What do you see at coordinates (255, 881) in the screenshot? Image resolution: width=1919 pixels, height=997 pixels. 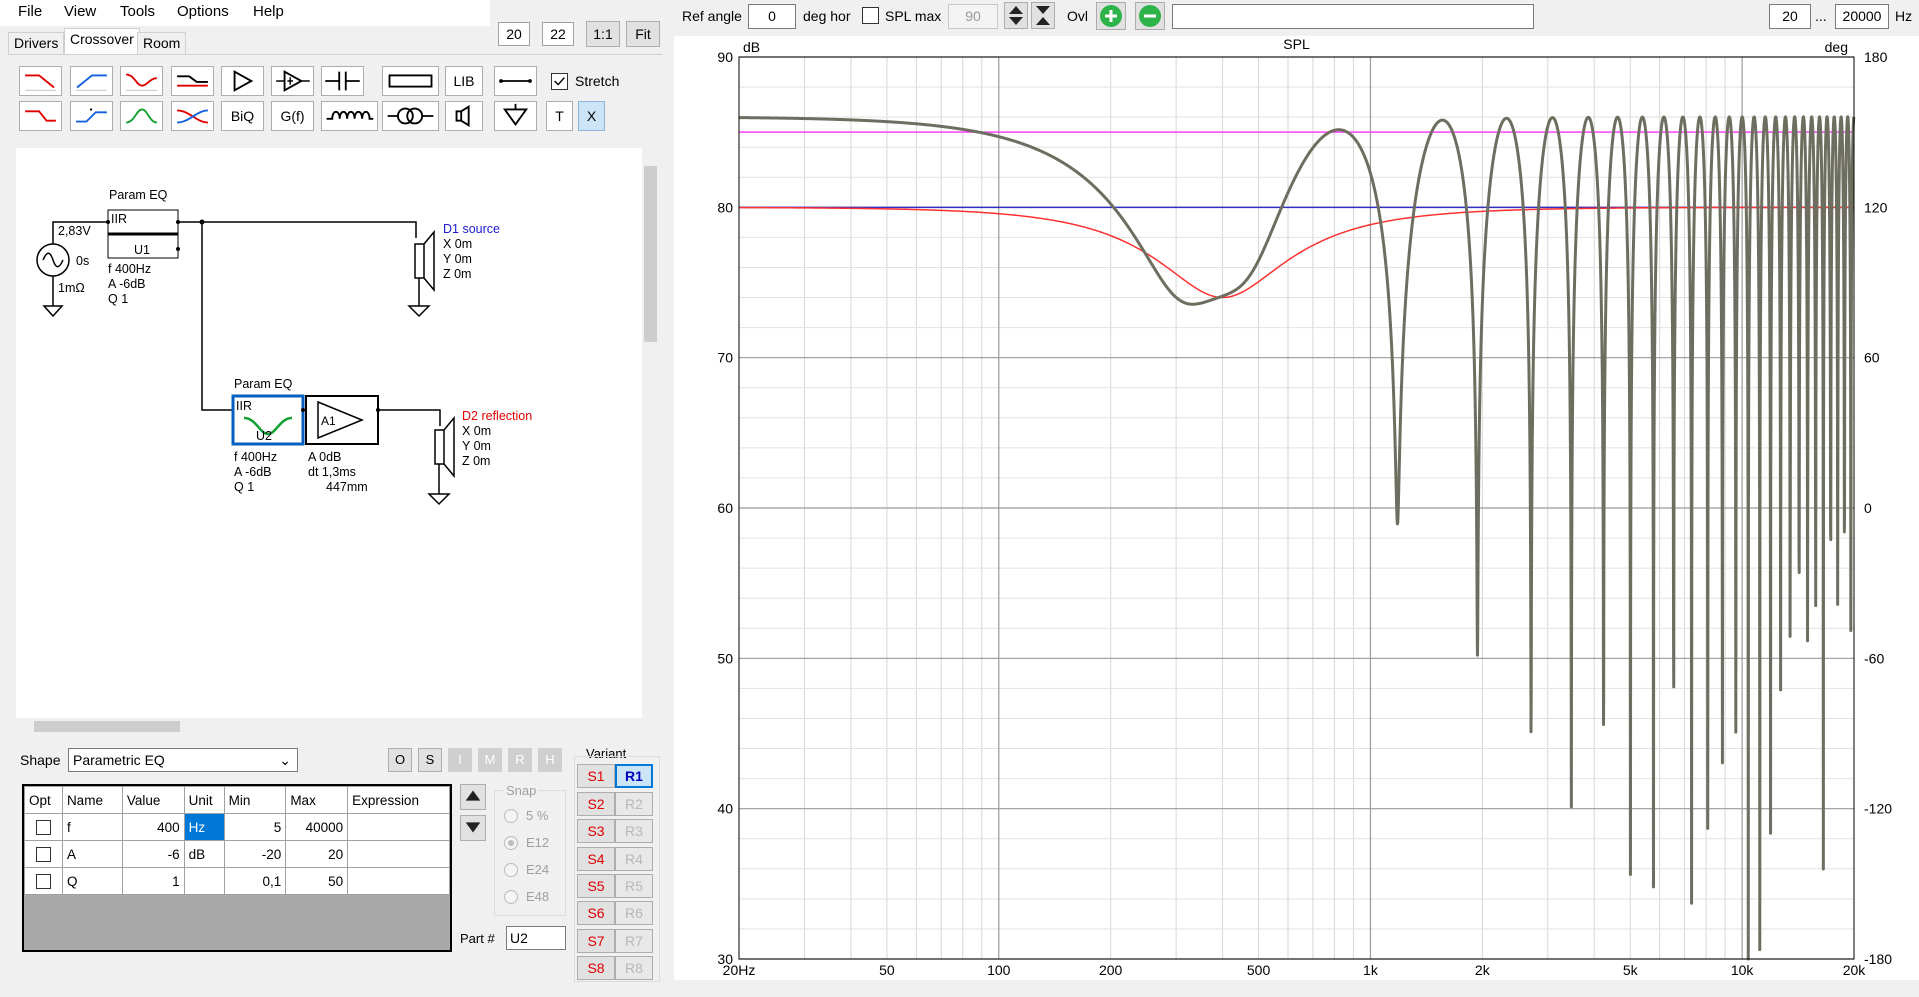 I see `param-min: 0,1` at bounding box center [255, 881].